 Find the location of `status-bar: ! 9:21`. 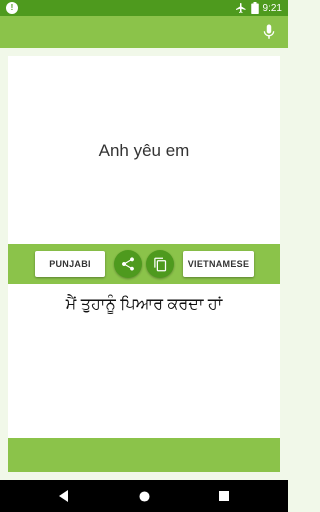

status-bar: ! 9:21 is located at coordinates (144, 8).